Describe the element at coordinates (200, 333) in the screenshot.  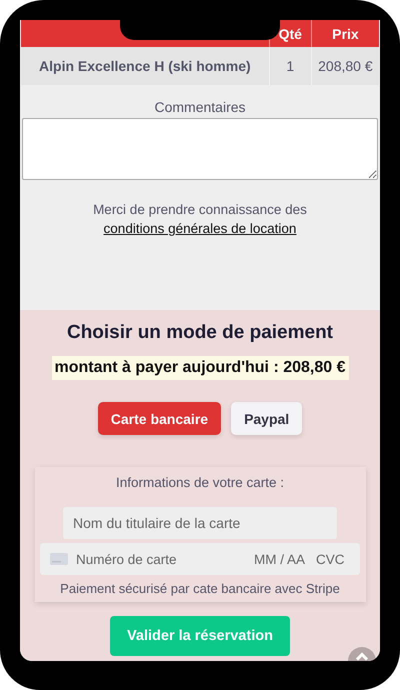
I see `payment-title: Choisir un mode de paiement` at that location.